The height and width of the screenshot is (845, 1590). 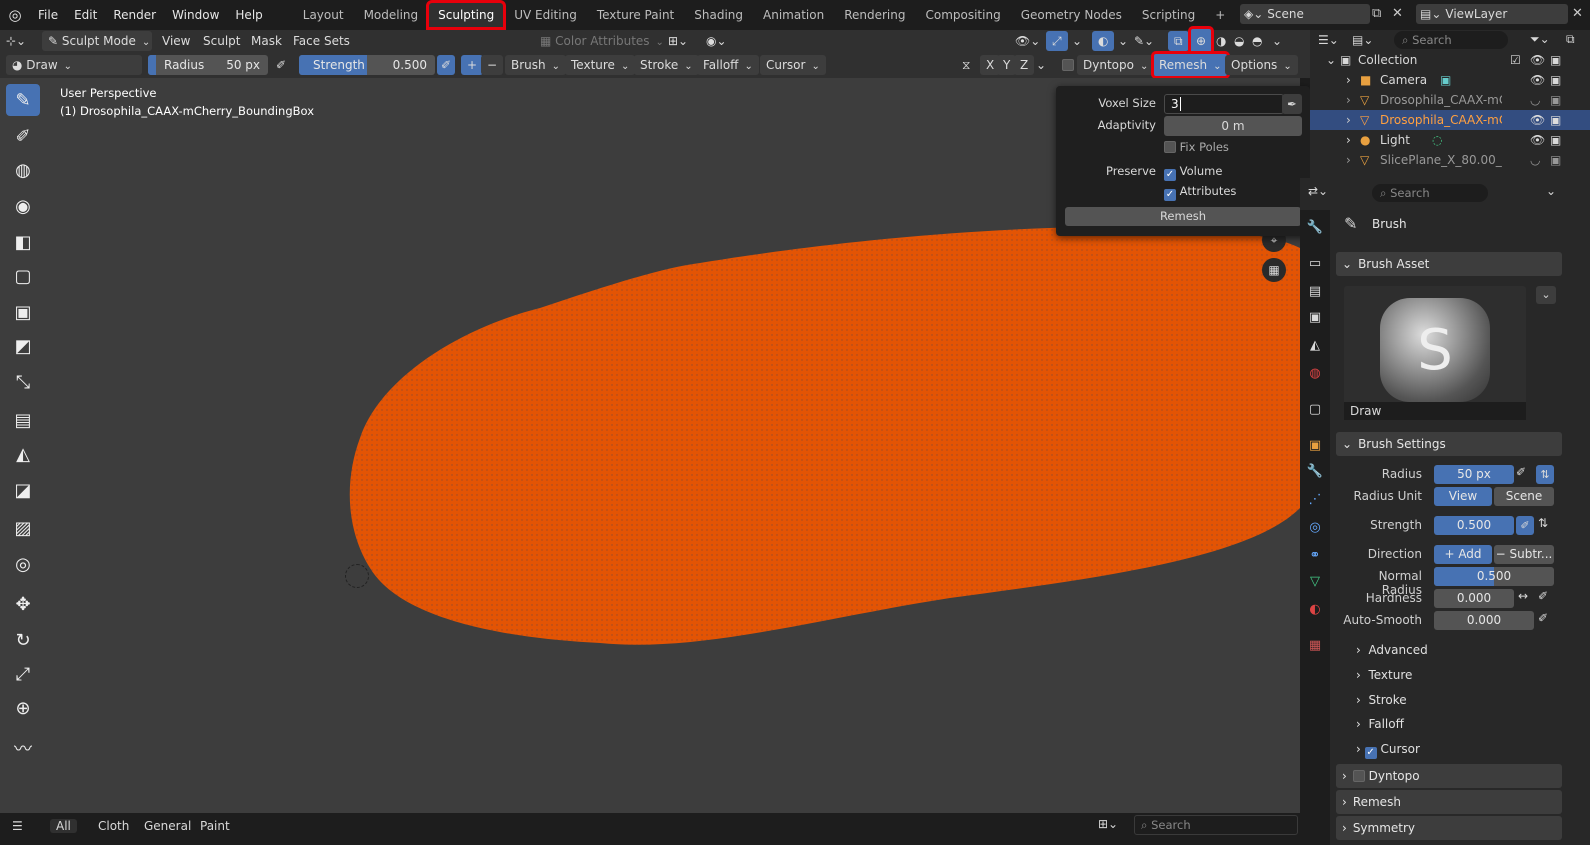 I want to click on new-collection-icon: ⧉, so click(x=1570, y=39).